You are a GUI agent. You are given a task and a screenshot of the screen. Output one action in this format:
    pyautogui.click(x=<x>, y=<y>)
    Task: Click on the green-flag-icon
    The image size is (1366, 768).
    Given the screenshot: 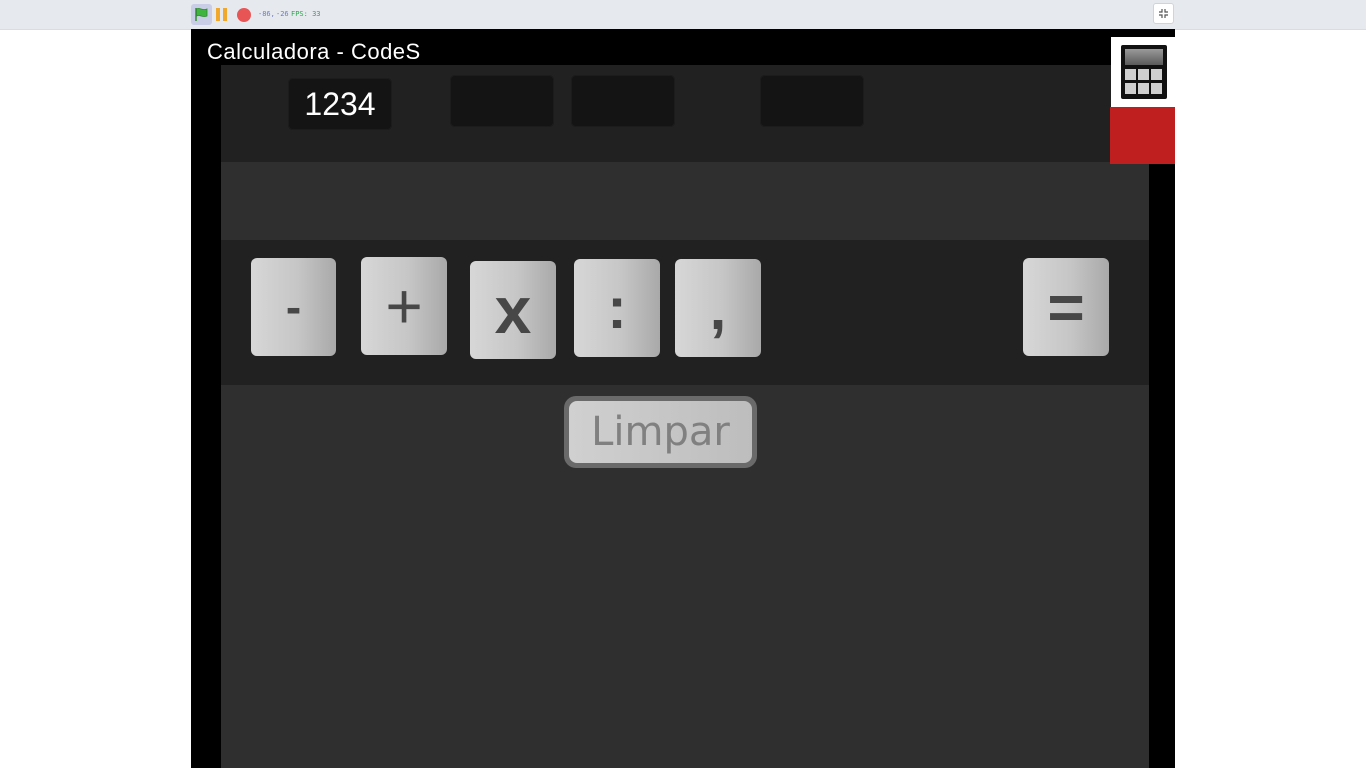 What is the action you would take?
    pyautogui.click(x=201, y=14)
    